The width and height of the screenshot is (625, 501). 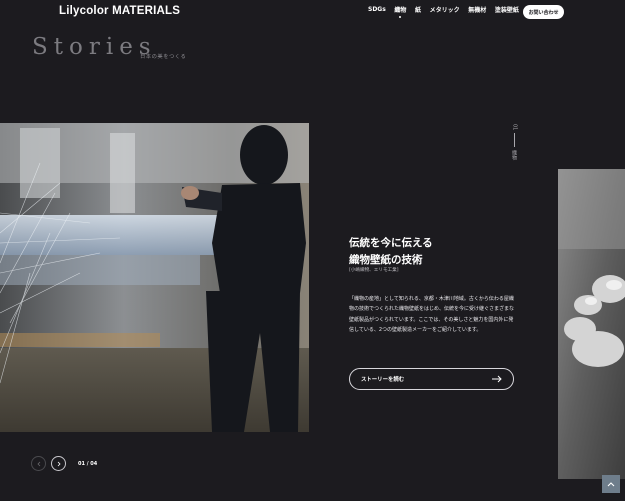 I want to click on slide-category: 織物, so click(x=514, y=155).